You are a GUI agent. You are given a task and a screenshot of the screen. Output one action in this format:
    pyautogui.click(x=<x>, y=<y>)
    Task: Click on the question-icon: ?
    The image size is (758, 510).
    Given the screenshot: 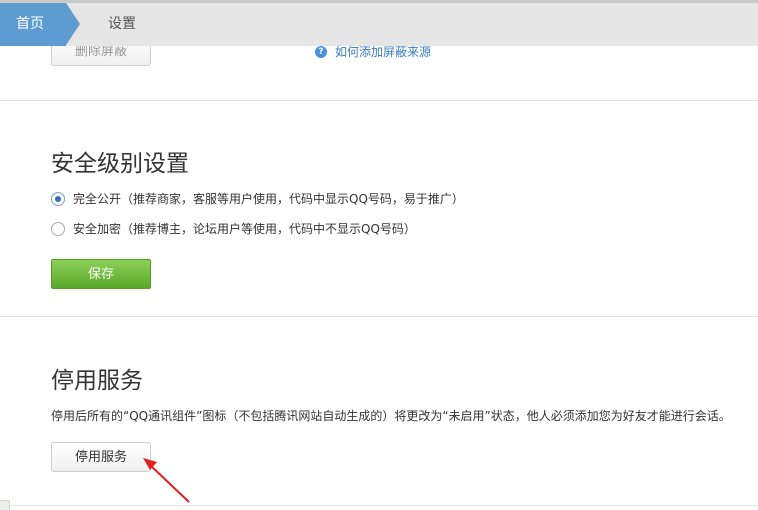 What is the action you would take?
    pyautogui.click(x=321, y=51)
    